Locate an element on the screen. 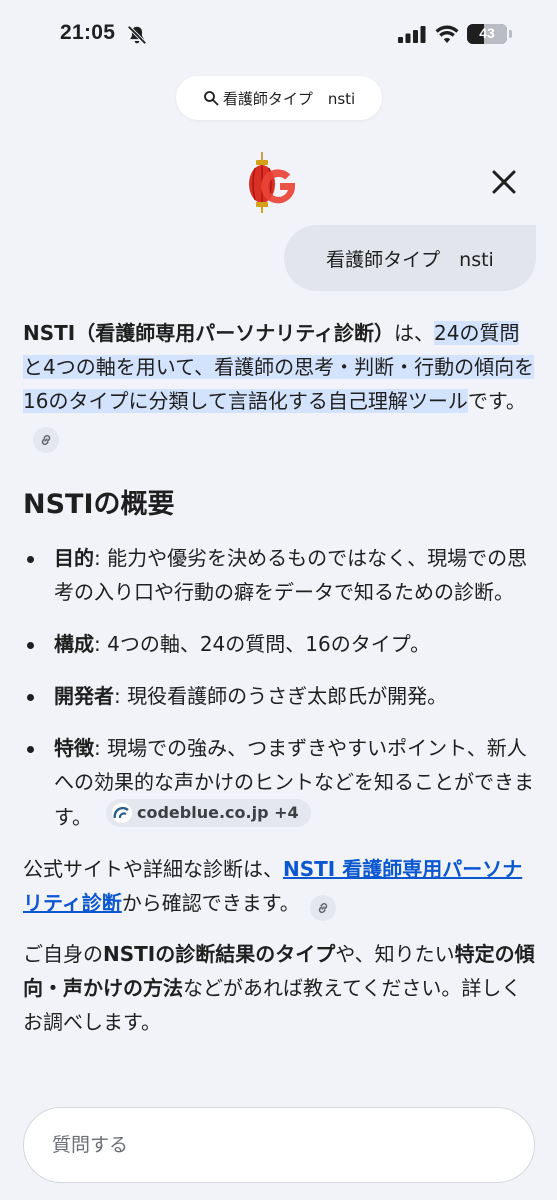 This screenshot has width=557, height=1200. link-chip-intro is located at coordinates (46, 440).